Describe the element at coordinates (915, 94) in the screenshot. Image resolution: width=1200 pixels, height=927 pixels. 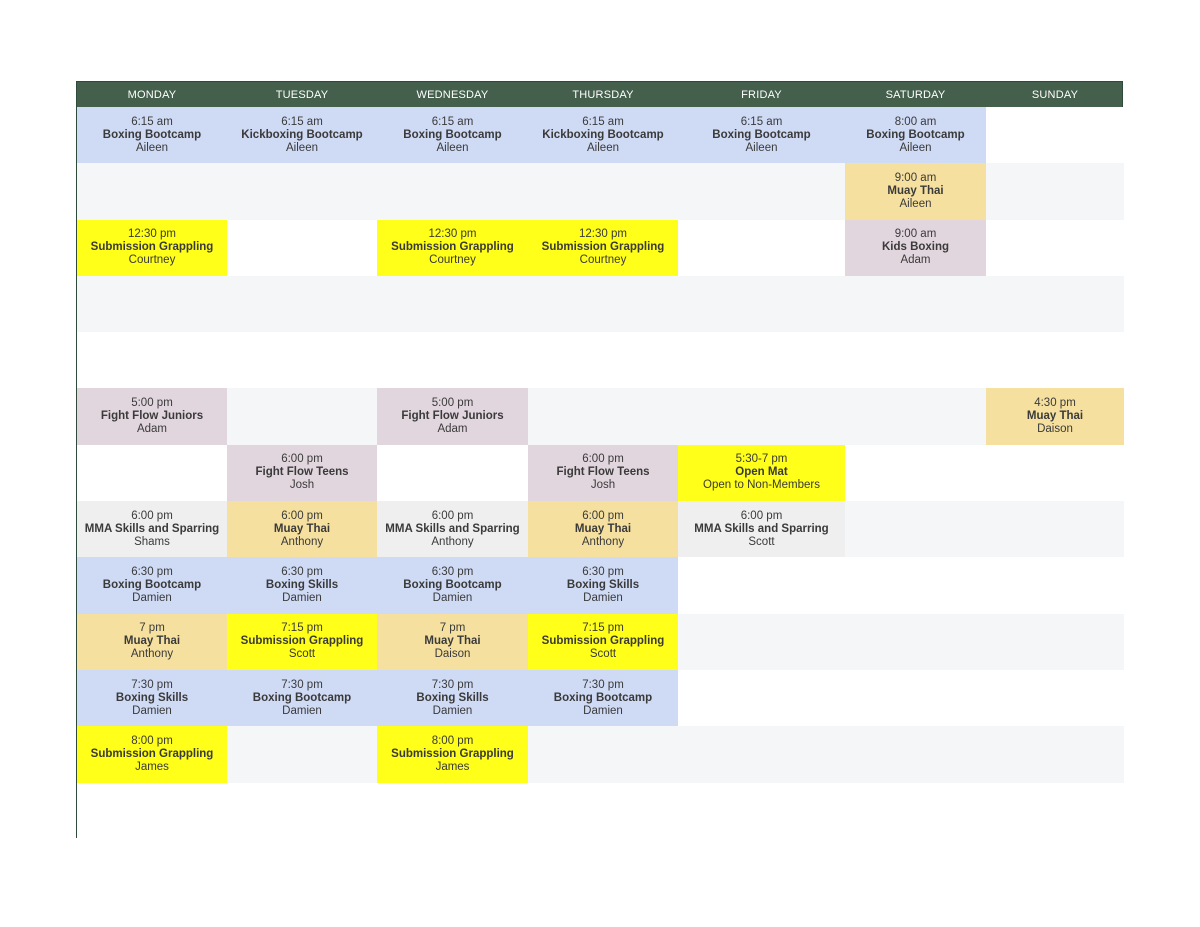
I see `day-header-saturday: SATURDAY` at that location.